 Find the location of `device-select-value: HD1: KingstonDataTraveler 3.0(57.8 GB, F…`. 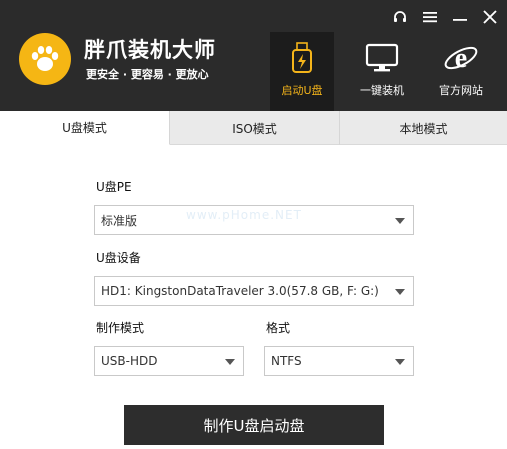

device-select-value: HD1: KingstonDataTraveler 3.0(57.8 GB, F… is located at coordinates (240, 291).